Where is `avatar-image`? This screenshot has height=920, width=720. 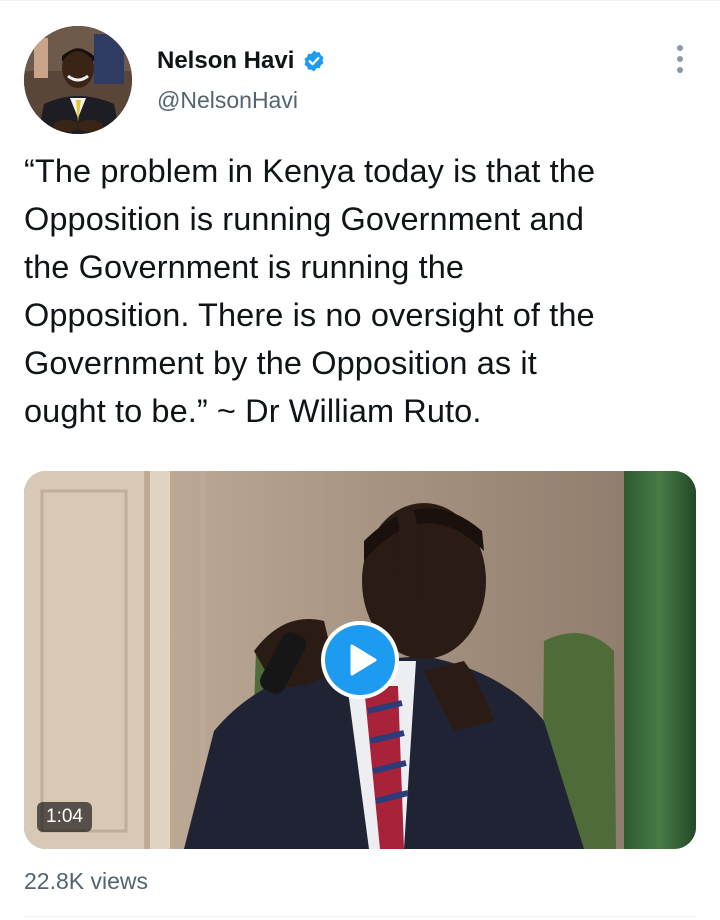 avatar-image is located at coordinates (78, 80).